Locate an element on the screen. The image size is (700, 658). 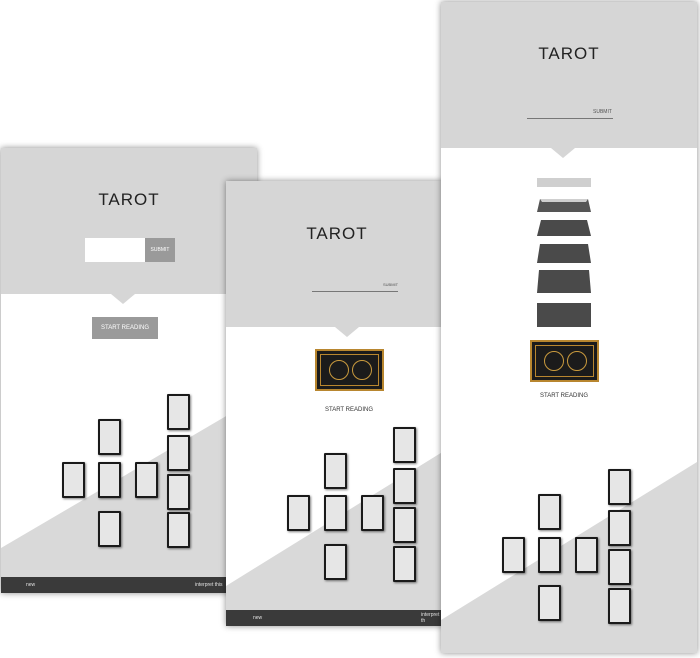
start-reading-button: START READING is located at coordinates (125, 328).